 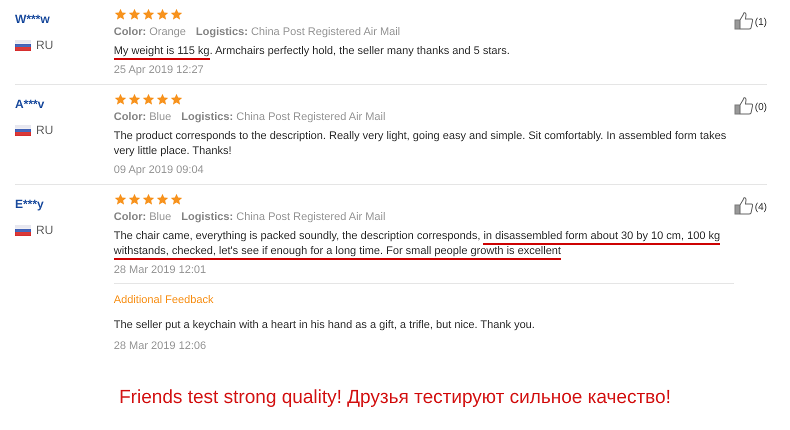 What do you see at coordinates (150, 32) in the screenshot?
I see `color-info: Color: Orange` at bounding box center [150, 32].